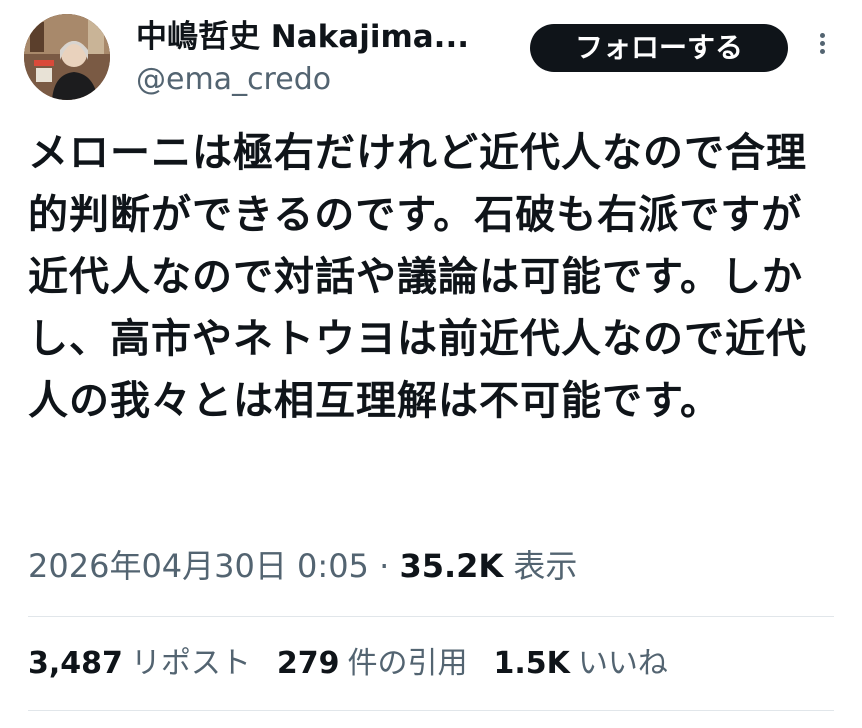 This screenshot has width=862, height=728. I want to click on user-handle: @ema_credo, so click(233, 80).